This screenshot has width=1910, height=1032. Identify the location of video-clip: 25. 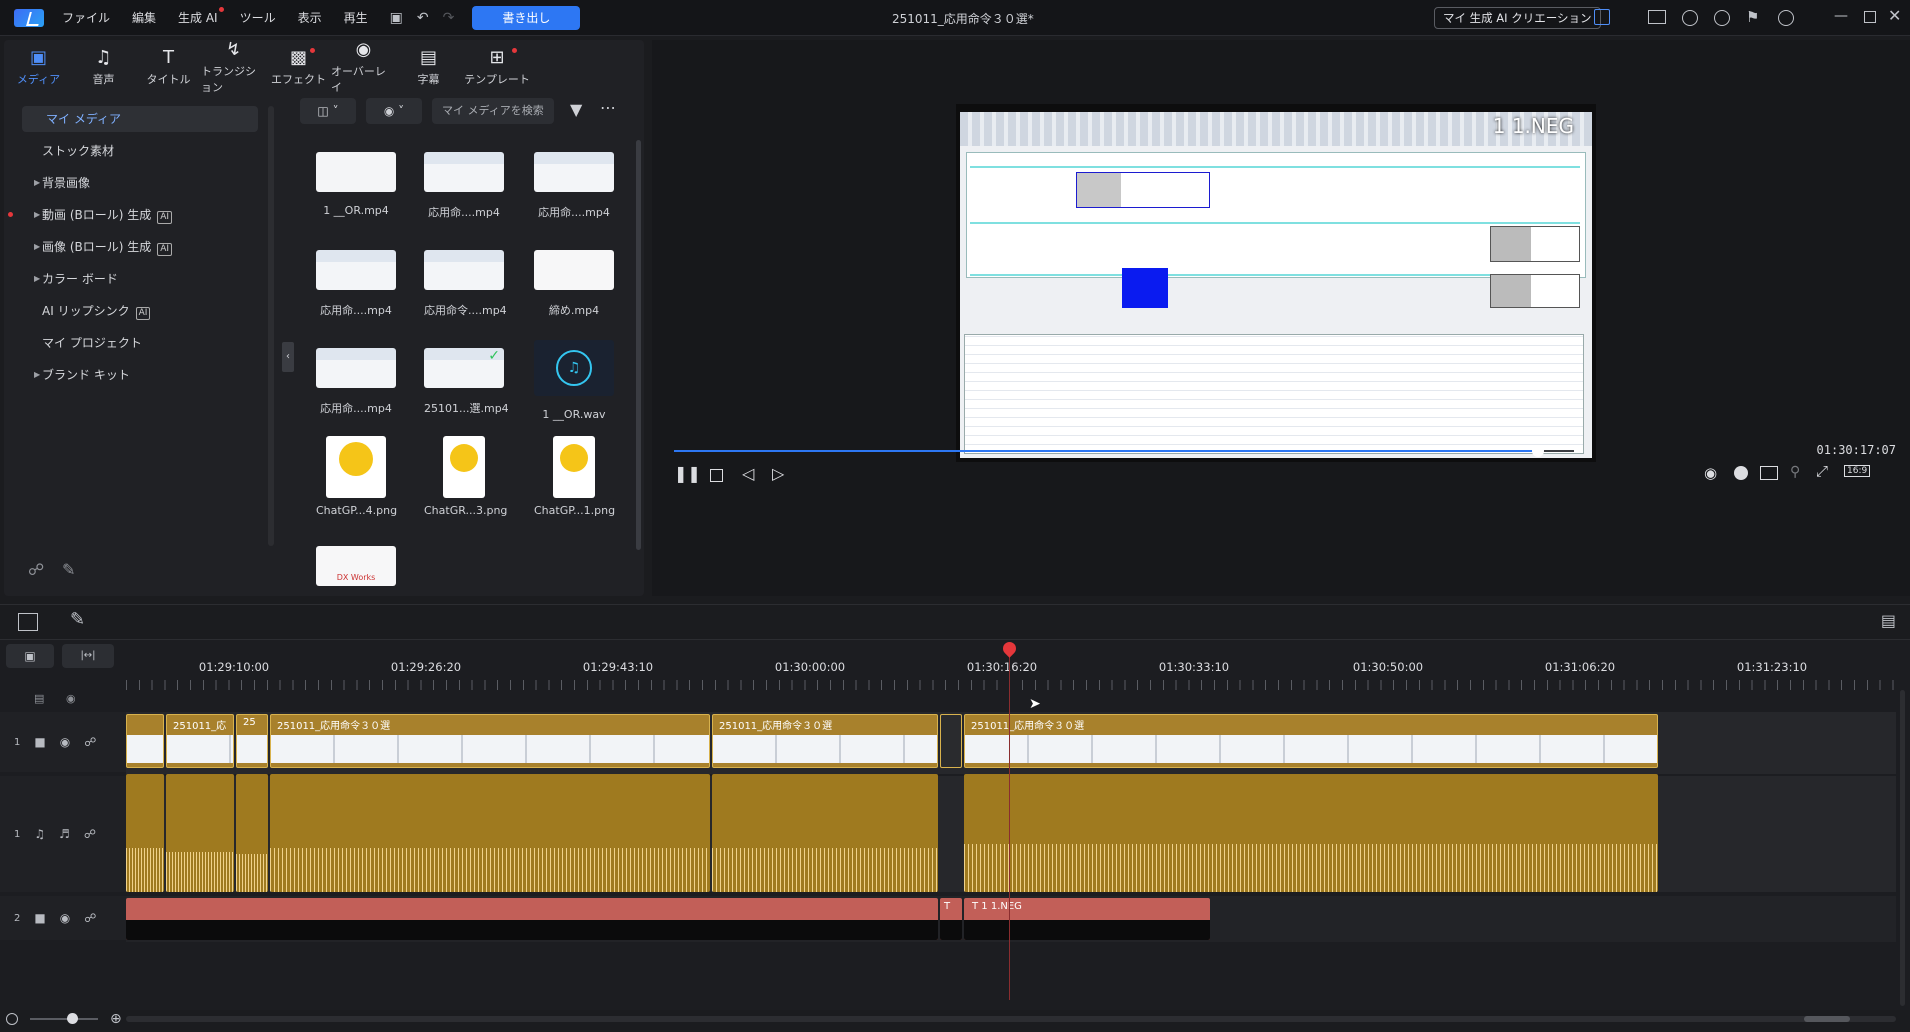
(252, 741).